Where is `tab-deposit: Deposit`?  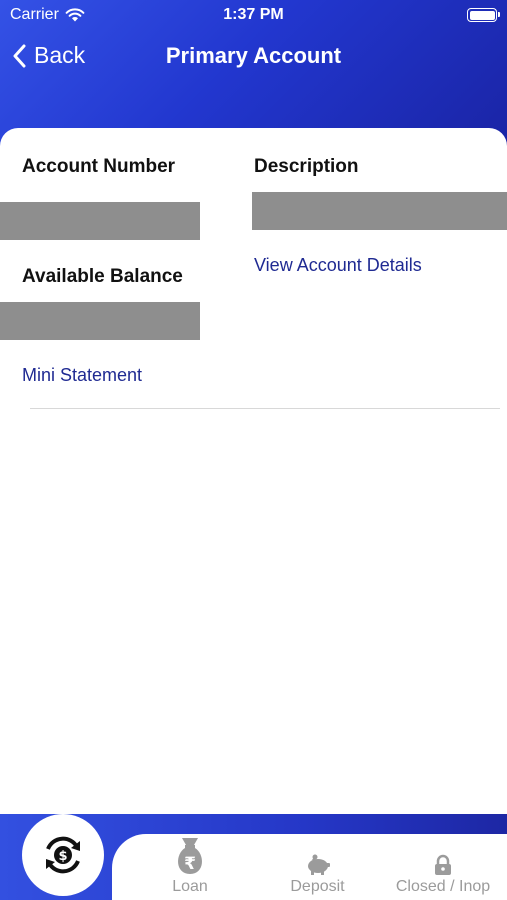
tab-deposit: Deposit is located at coordinates (317, 866).